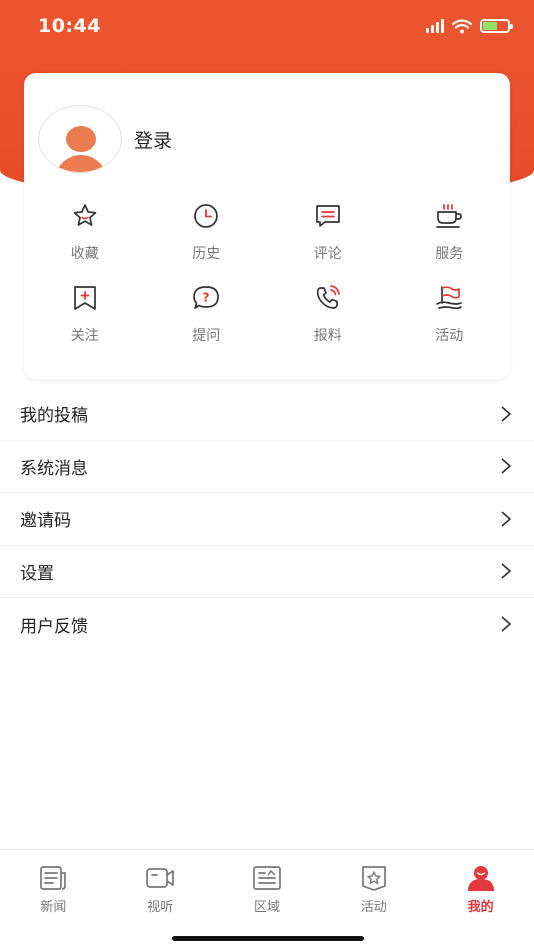 This screenshot has height=950, width=534. I want to click on menu-my-submissions: 我的投稿, so click(267, 414).